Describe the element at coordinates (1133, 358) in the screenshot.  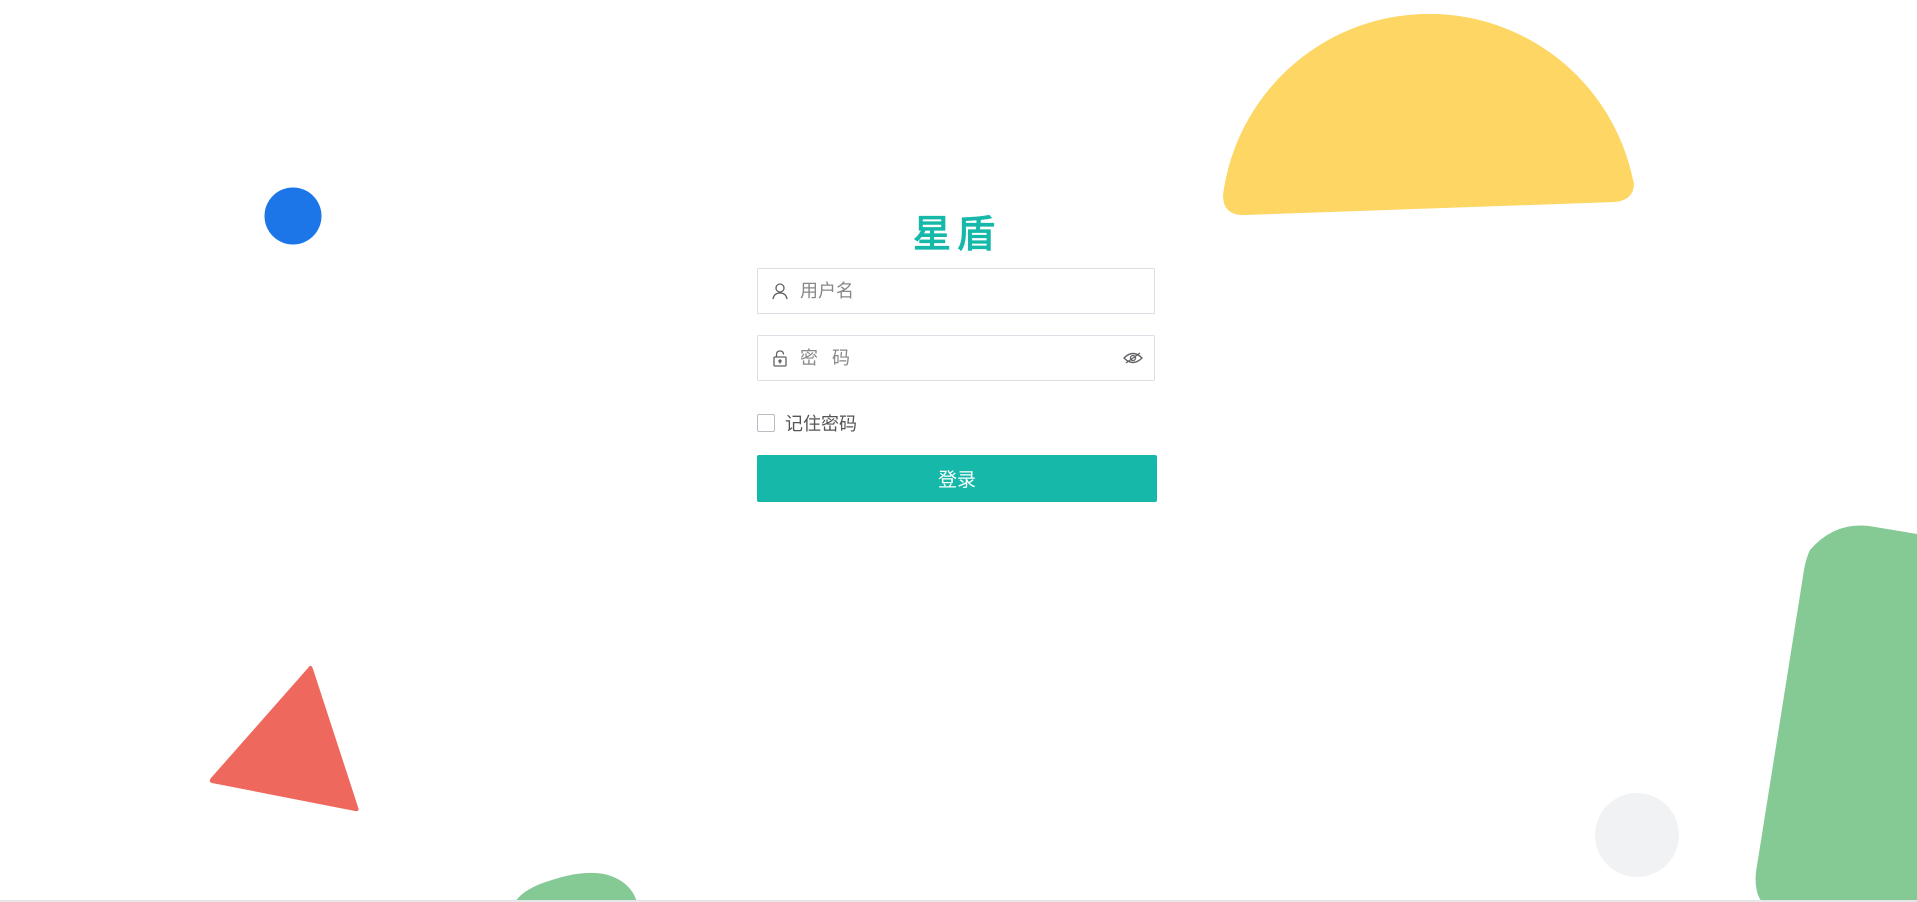
I see `eye-icon` at that location.